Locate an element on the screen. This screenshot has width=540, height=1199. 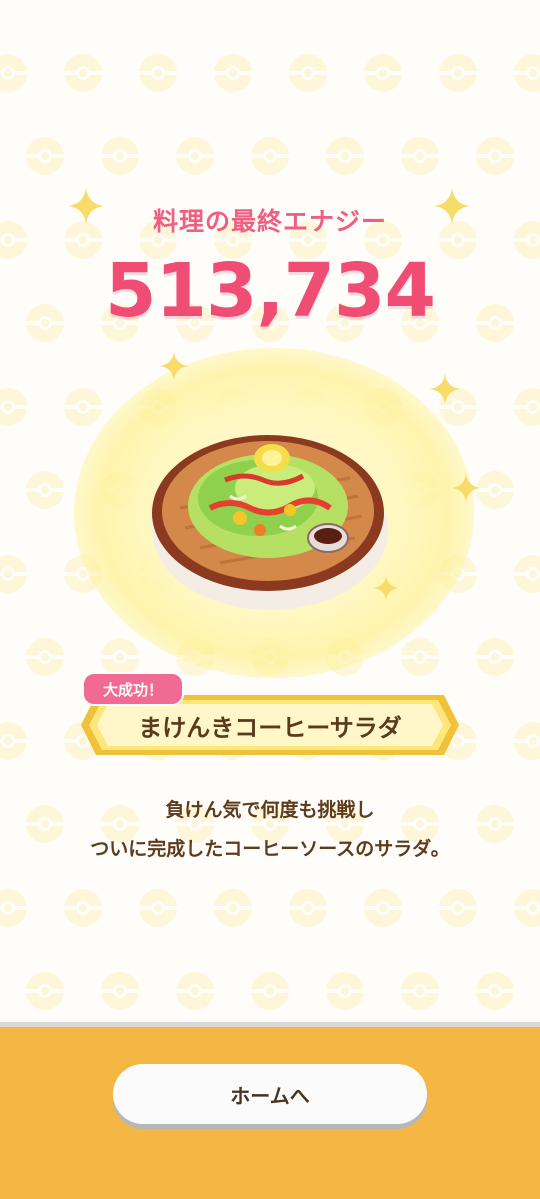
great-success-badge: 大成功！ is located at coordinates (133, 689).